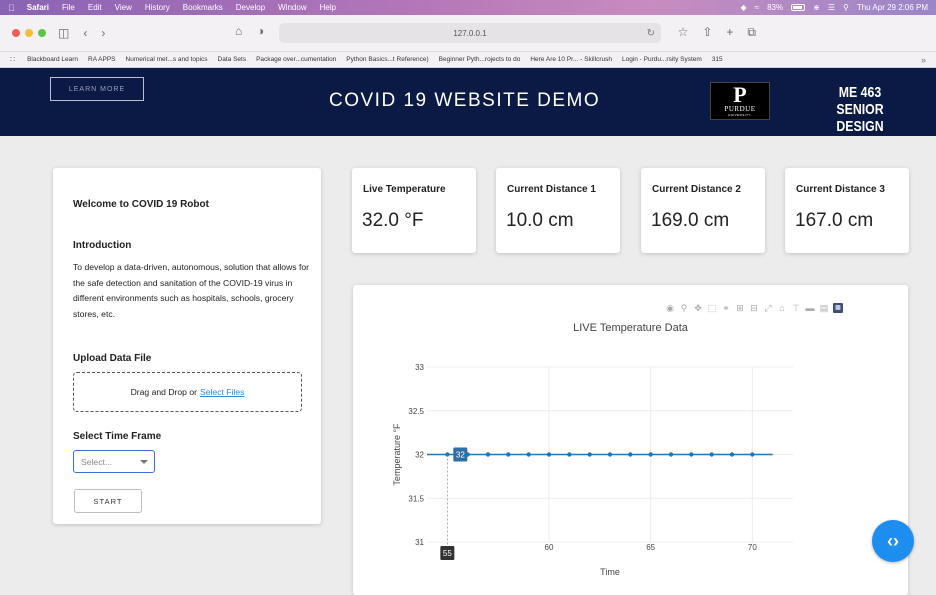 This screenshot has height=595, width=936. I want to click on logo-name: PURDUE, so click(740, 109).